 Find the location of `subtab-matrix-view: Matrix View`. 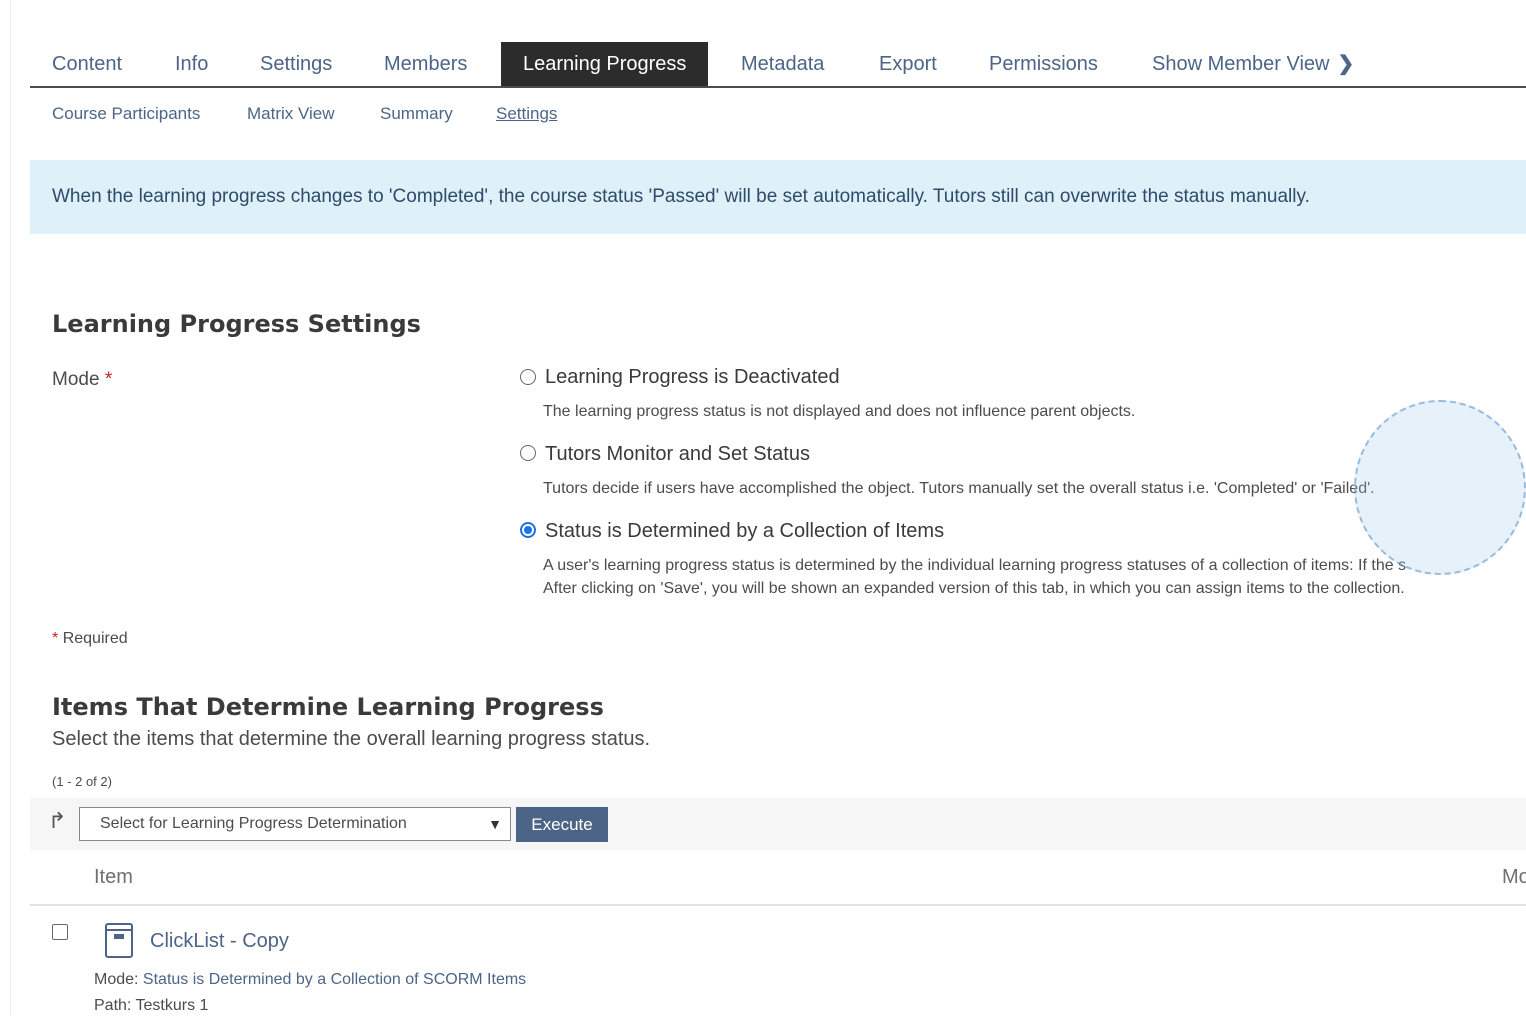

subtab-matrix-view: Matrix View is located at coordinates (291, 114).